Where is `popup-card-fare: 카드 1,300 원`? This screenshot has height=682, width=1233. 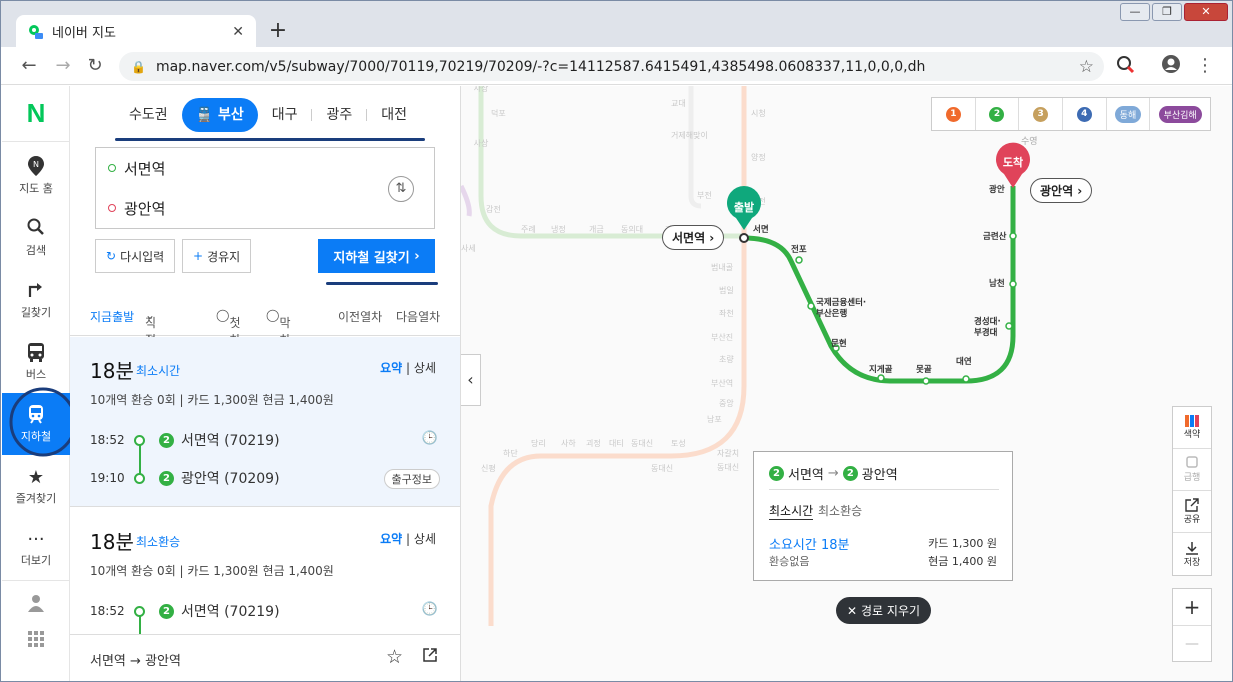 popup-card-fare: 카드 1,300 원 is located at coordinates (962, 543).